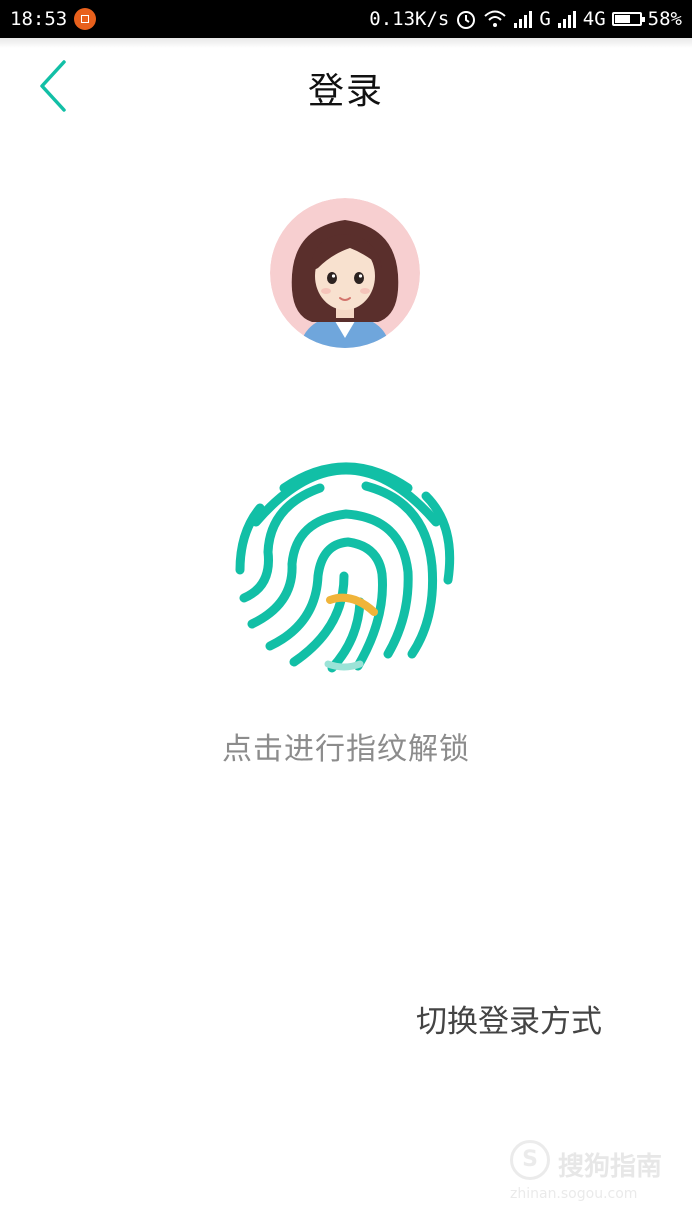  I want to click on notification-icon, so click(85, 19).